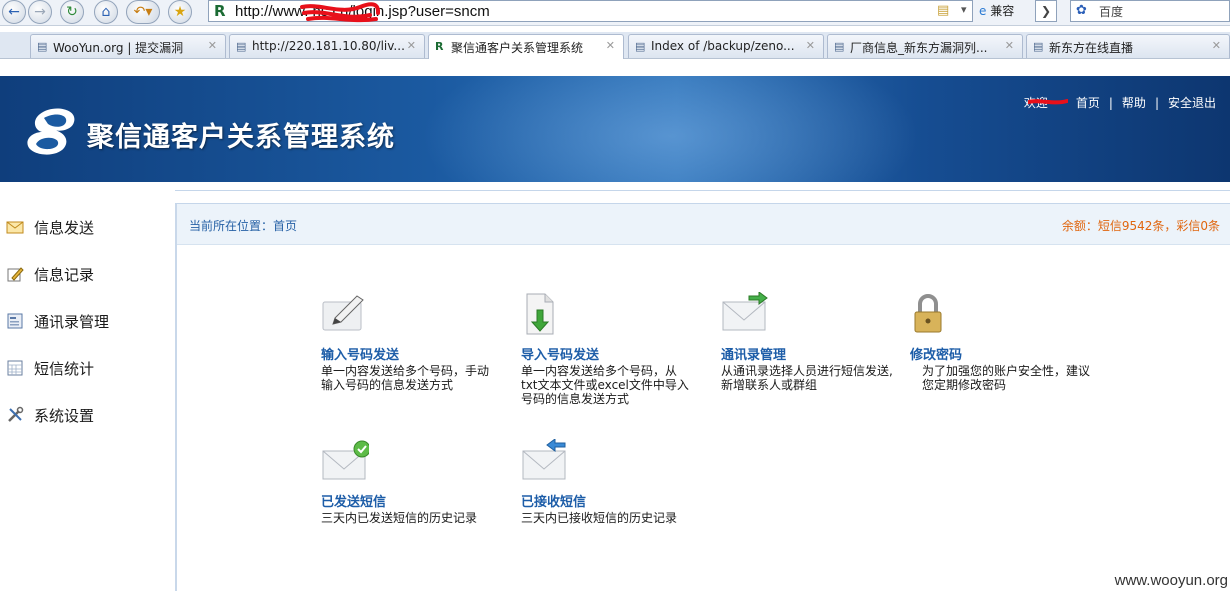 The image size is (1230, 591). Describe the element at coordinates (143, 12) in the screenshot. I see `undo-icon: ↶▾` at that location.